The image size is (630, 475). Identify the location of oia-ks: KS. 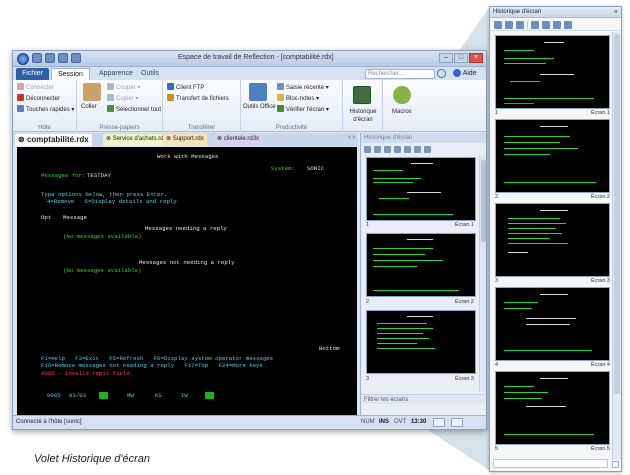
(158, 395).